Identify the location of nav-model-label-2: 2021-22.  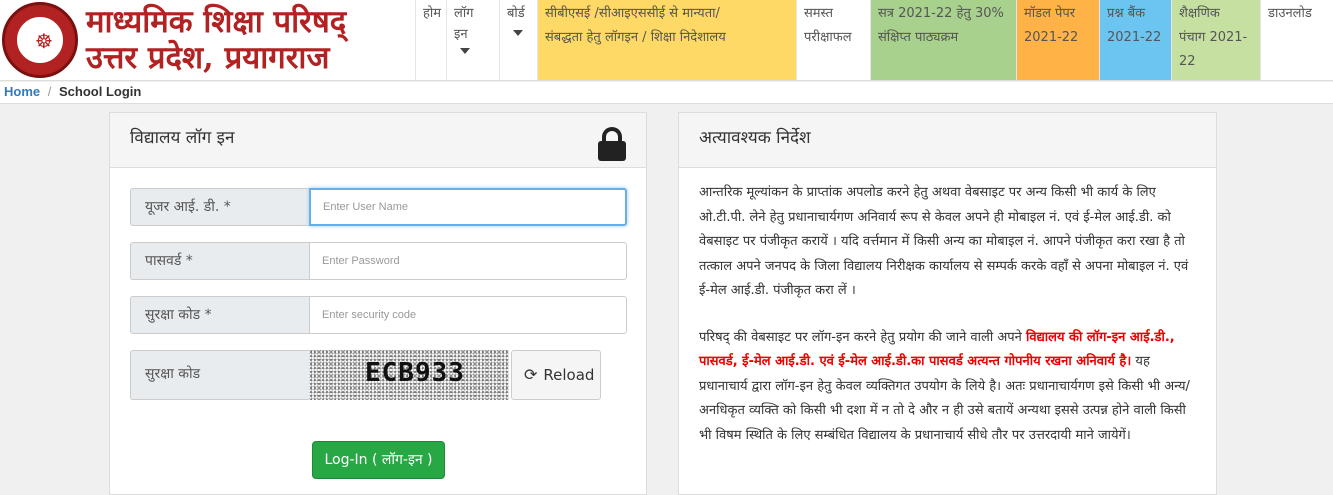
(1051, 37).